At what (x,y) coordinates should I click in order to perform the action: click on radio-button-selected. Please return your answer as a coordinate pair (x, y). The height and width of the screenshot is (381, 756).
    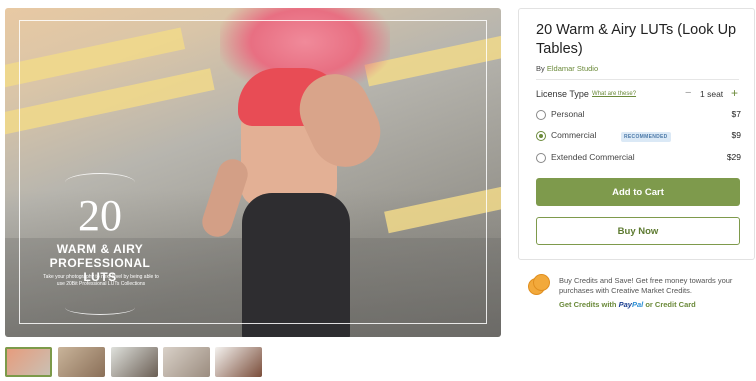
    Looking at the image, I should click on (541, 136).